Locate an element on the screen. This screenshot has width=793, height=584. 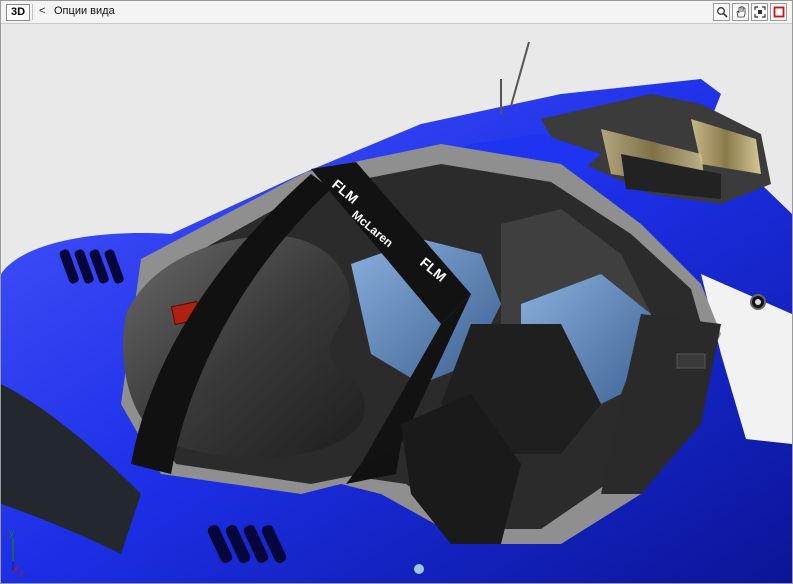
pan-button is located at coordinates (740, 12).